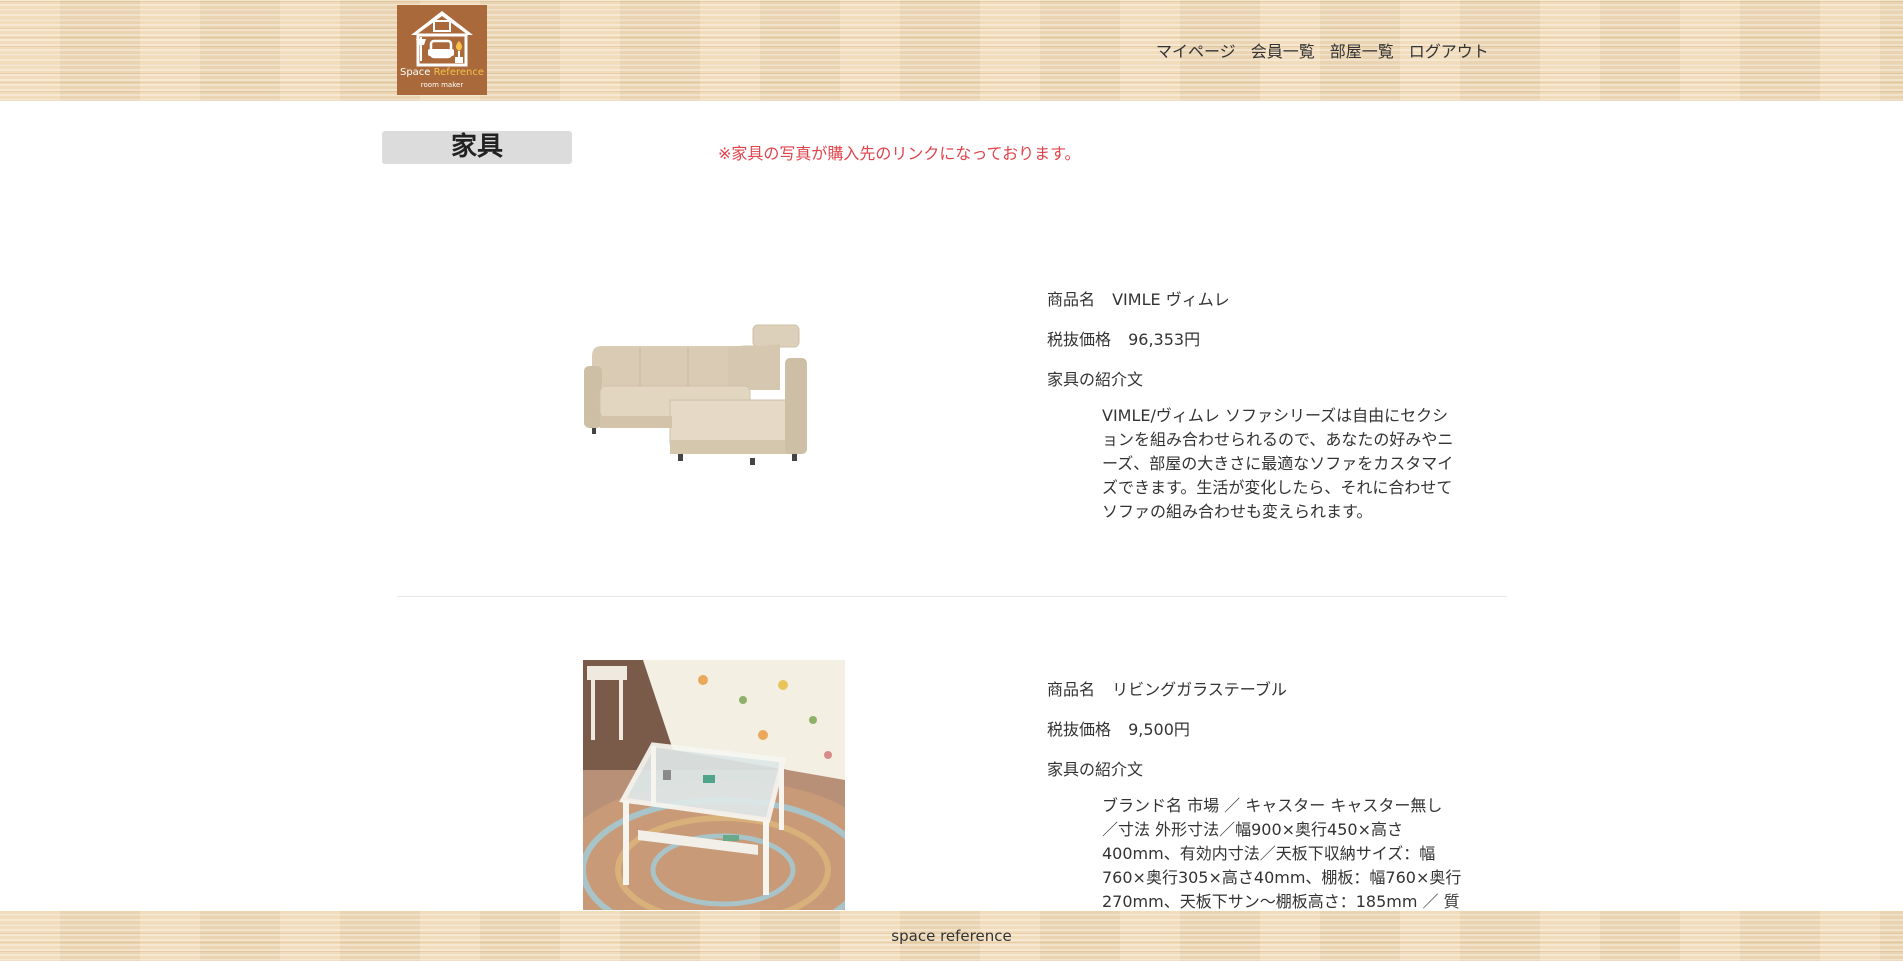  Describe the element at coordinates (442, 39) in the screenshot. I see `house-logo-icon` at that location.